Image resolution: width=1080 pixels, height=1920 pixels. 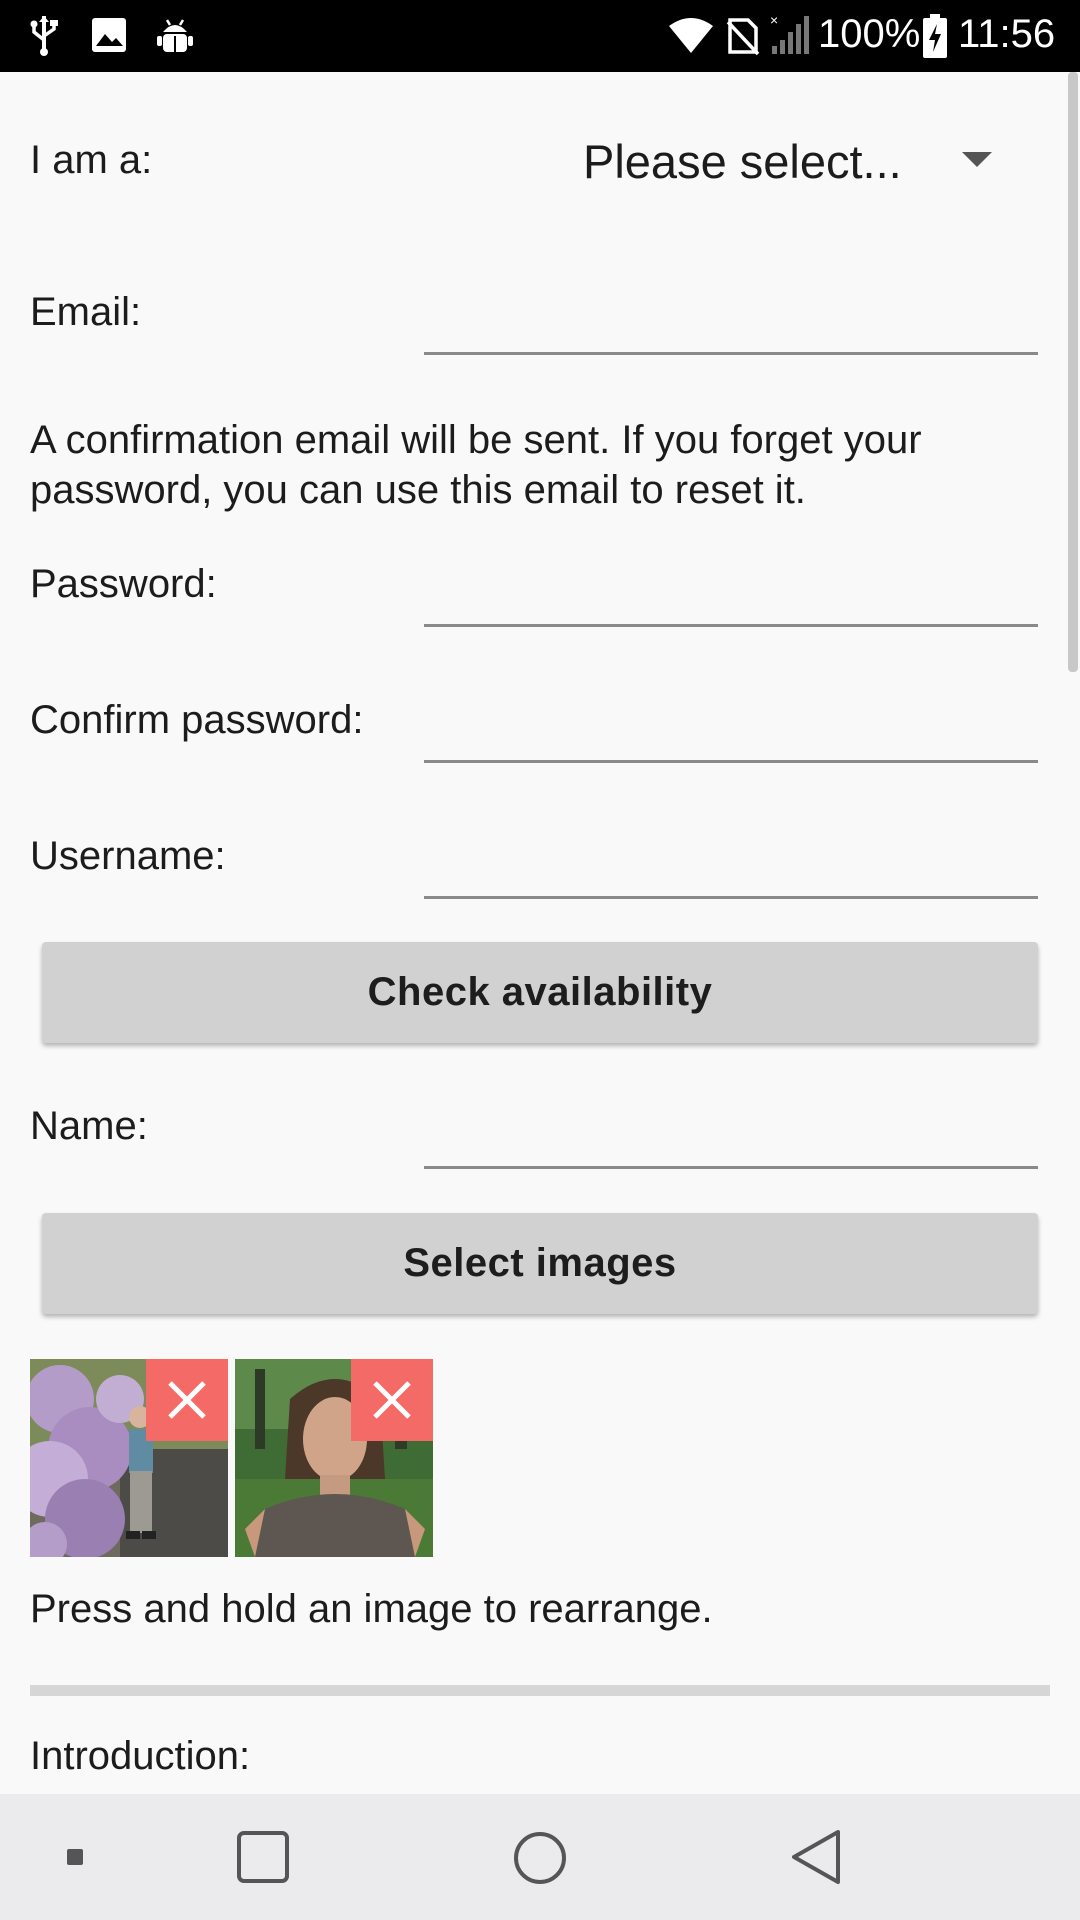 What do you see at coordinates (540, 992) in the screenshot?
I see `check-availability-button: Check availability` at bounding box center [540, 992].